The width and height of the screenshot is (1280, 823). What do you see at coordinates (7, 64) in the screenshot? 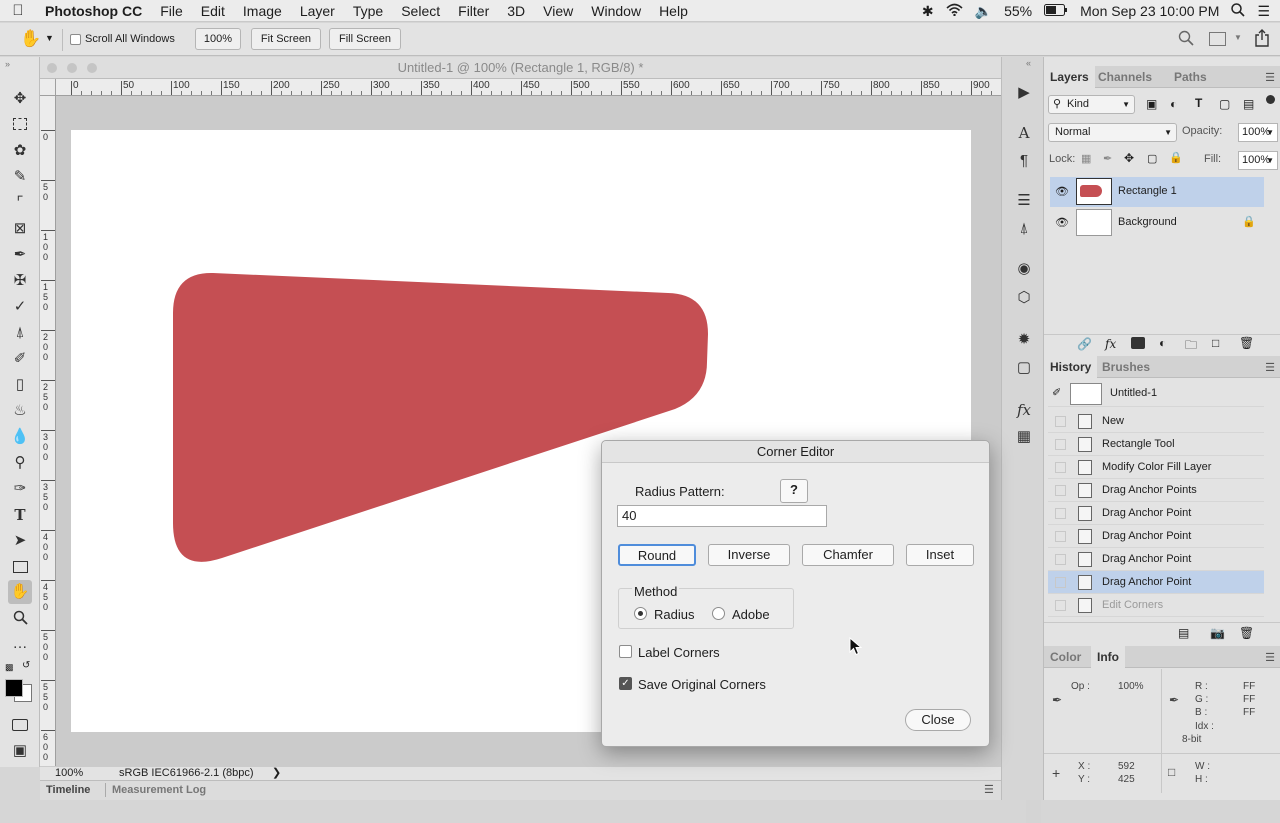
I see `collapse-arrows-icon: »` at bounding box center [7, 64].